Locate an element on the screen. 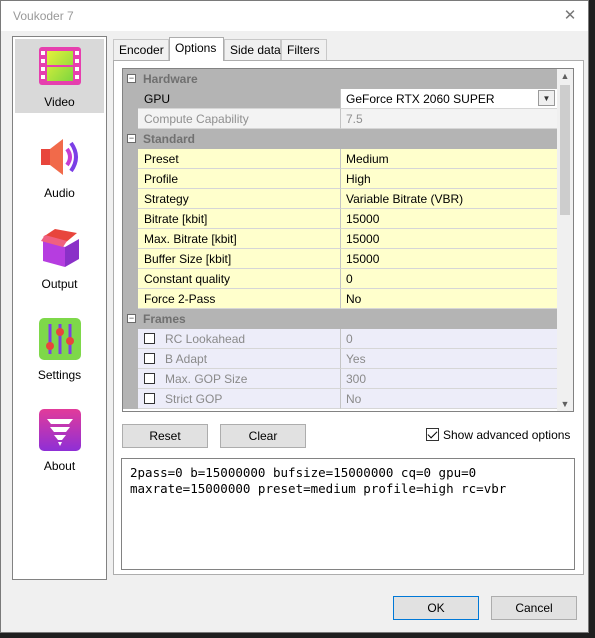 The height and width of the screenshot is (638, 595). scroll-up-icon: ▲ is located at coordinates (565, 76).